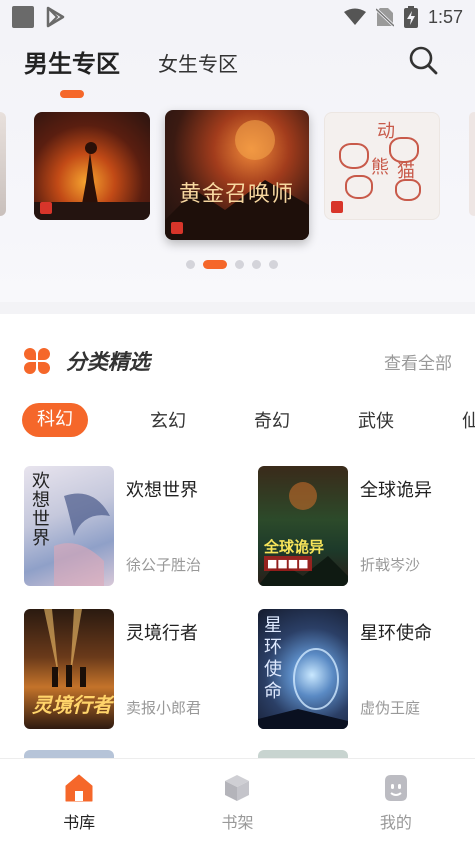 Image resolution: width=475 pixels, height=844 pixels. What do you see at coordinates (162, 489) in the screenshot?
I see `book-title: 欢想世界` at bounding box center [162, 489].